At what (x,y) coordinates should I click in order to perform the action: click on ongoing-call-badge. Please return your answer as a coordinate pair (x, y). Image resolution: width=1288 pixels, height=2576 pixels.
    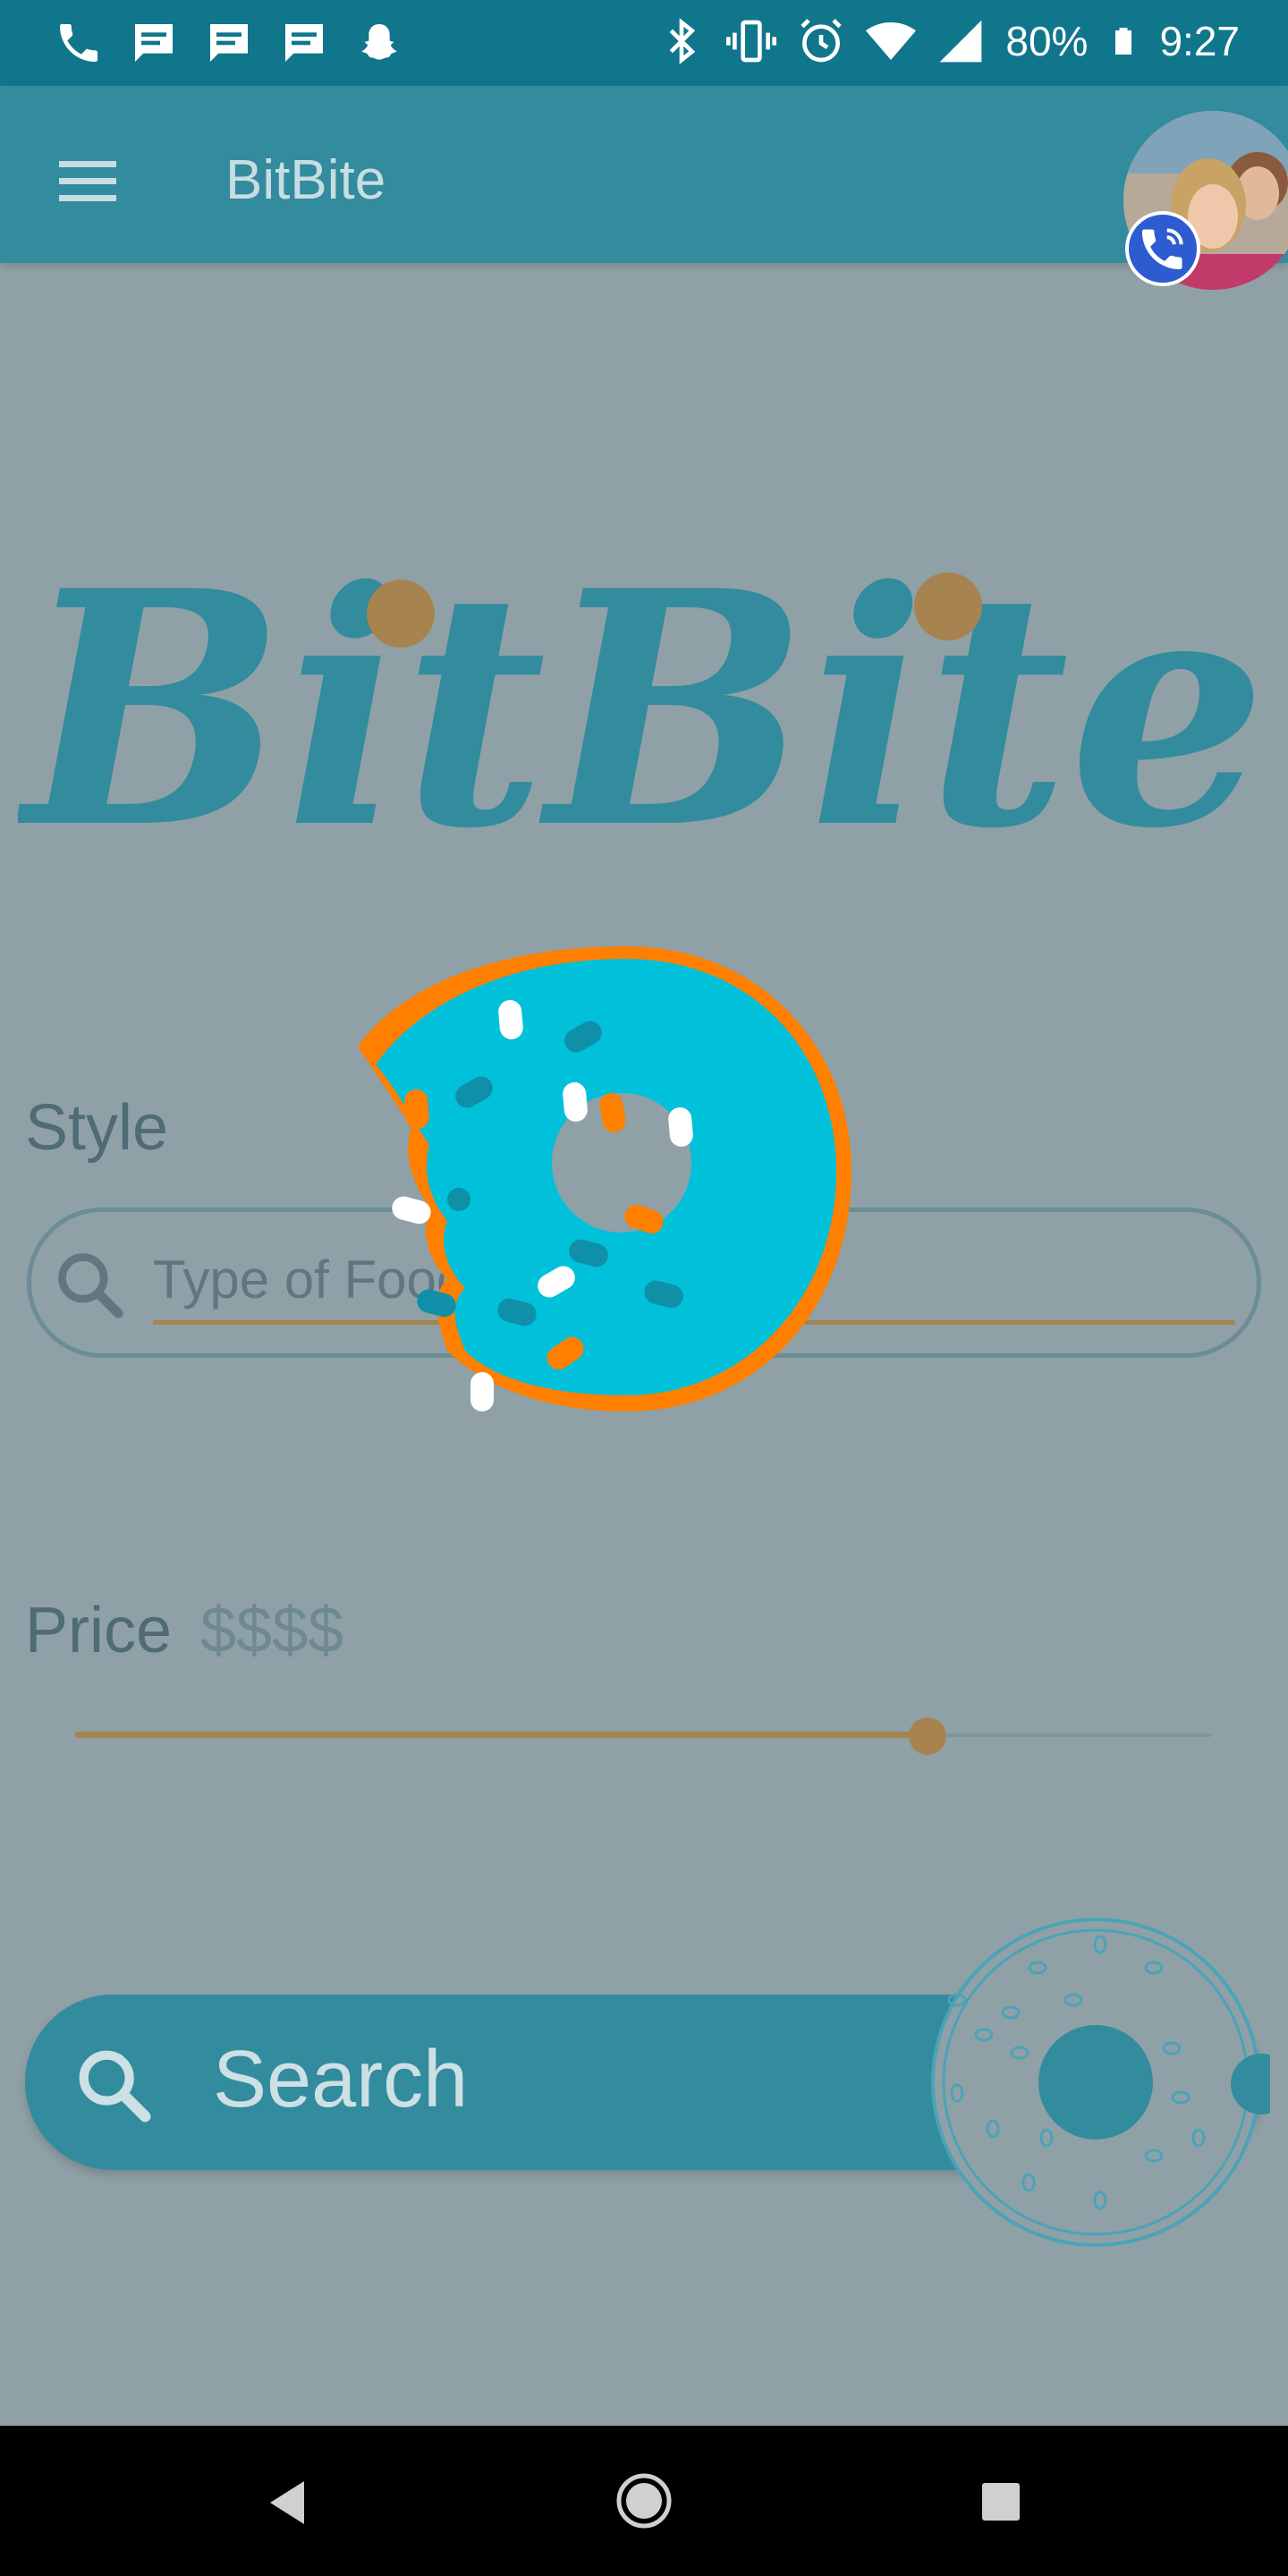
    Looking at the image, I should click on (1162, 248).